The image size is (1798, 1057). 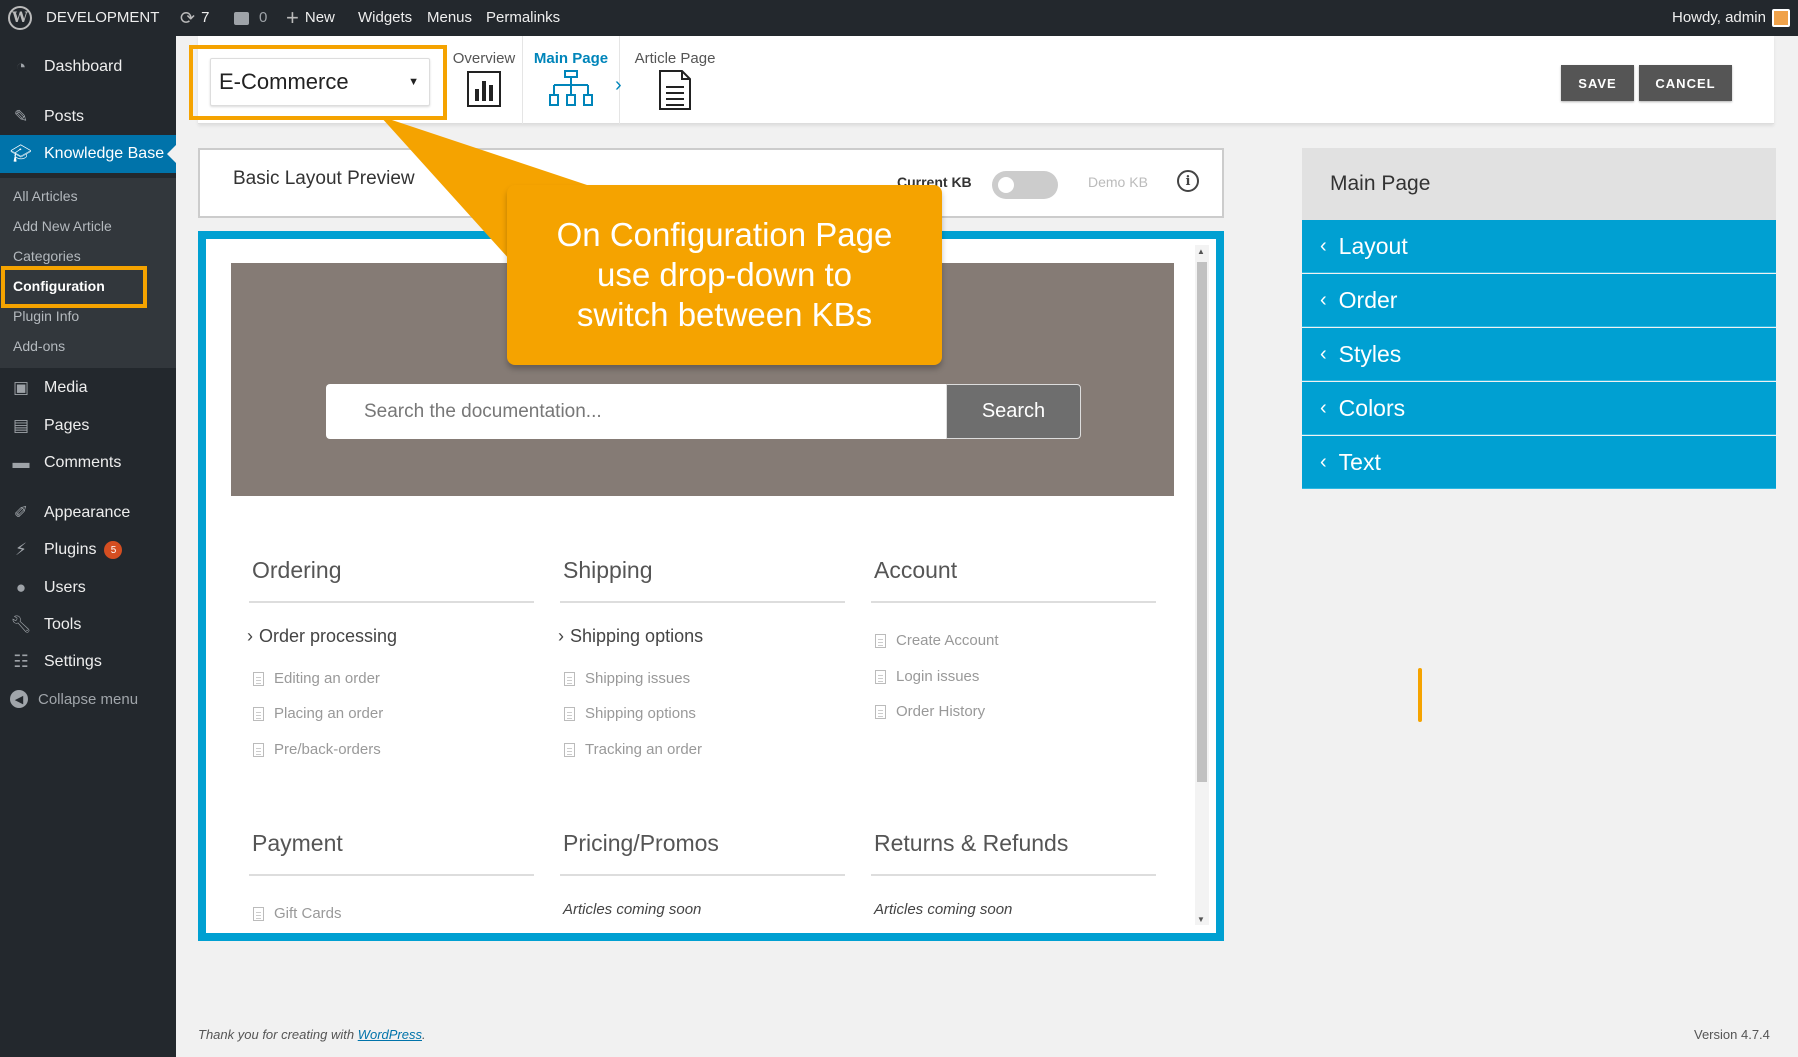 I want to click on article-link: Login issues, so click(x=927, y=676).